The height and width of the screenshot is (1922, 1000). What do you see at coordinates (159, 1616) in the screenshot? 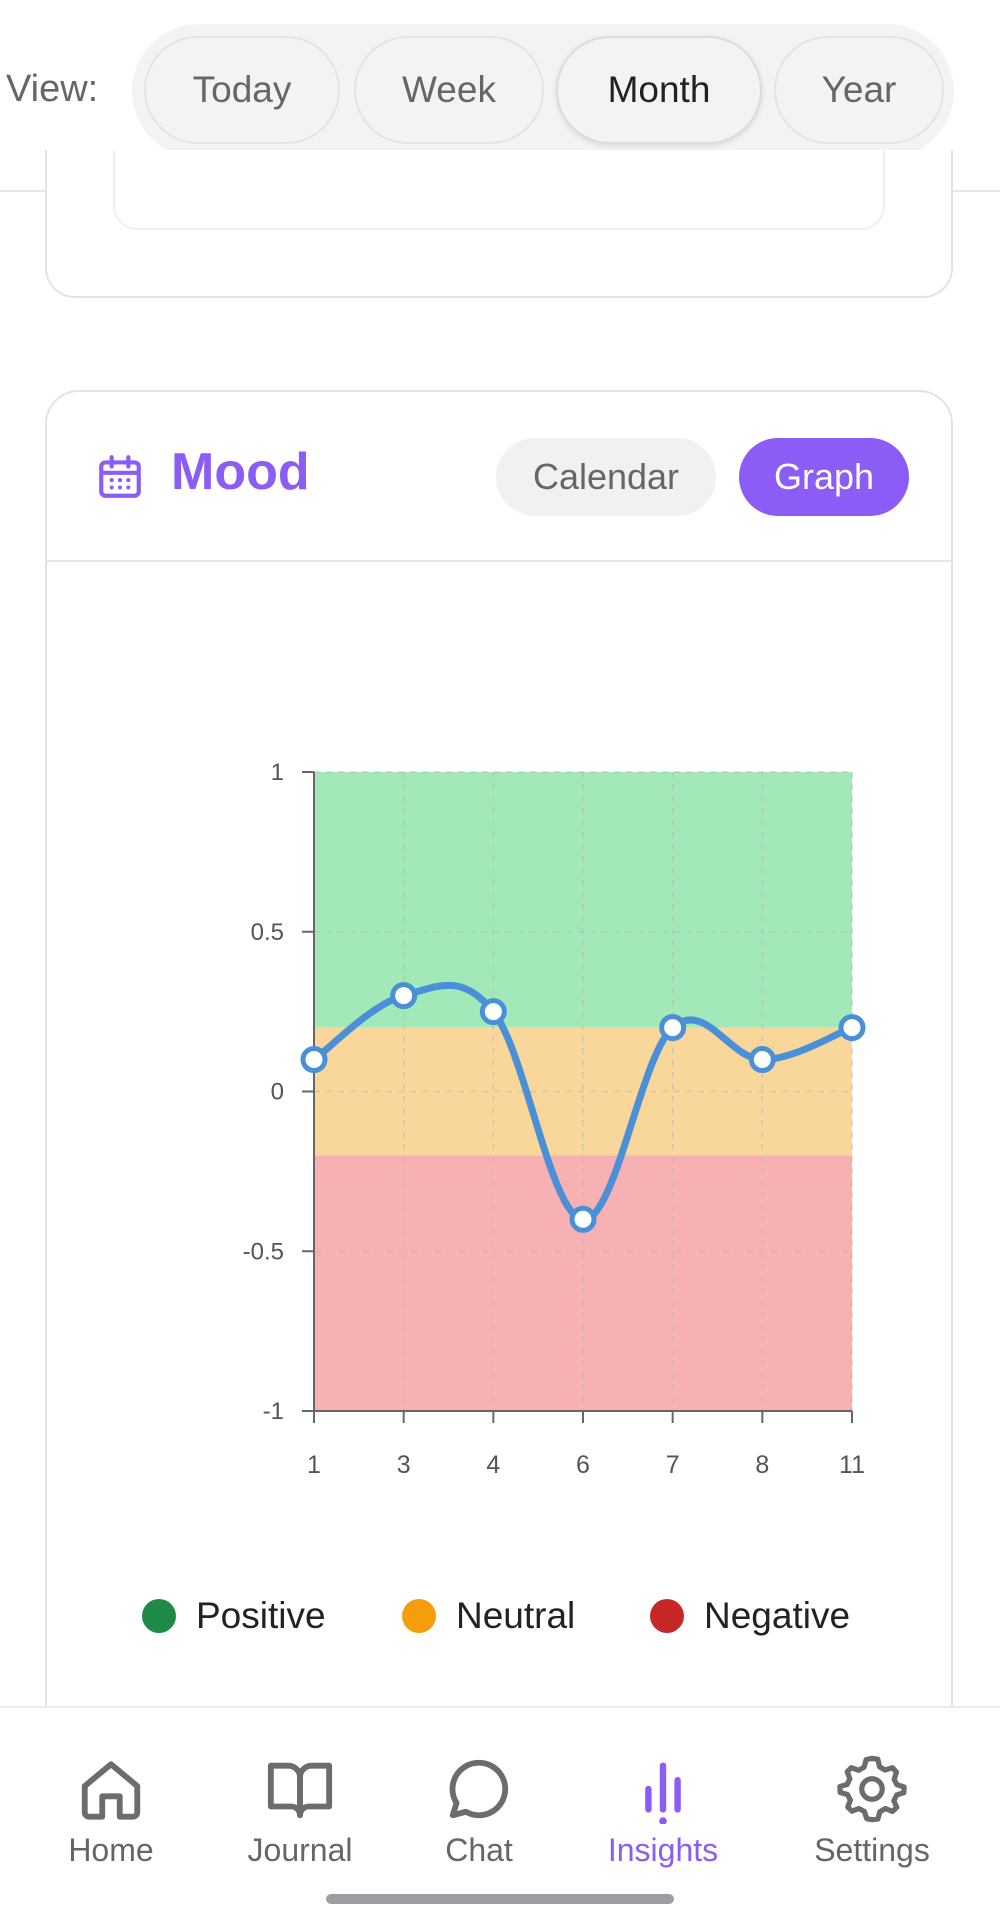
I see `legend-dot-positive` at bounding box center [159, 1616].